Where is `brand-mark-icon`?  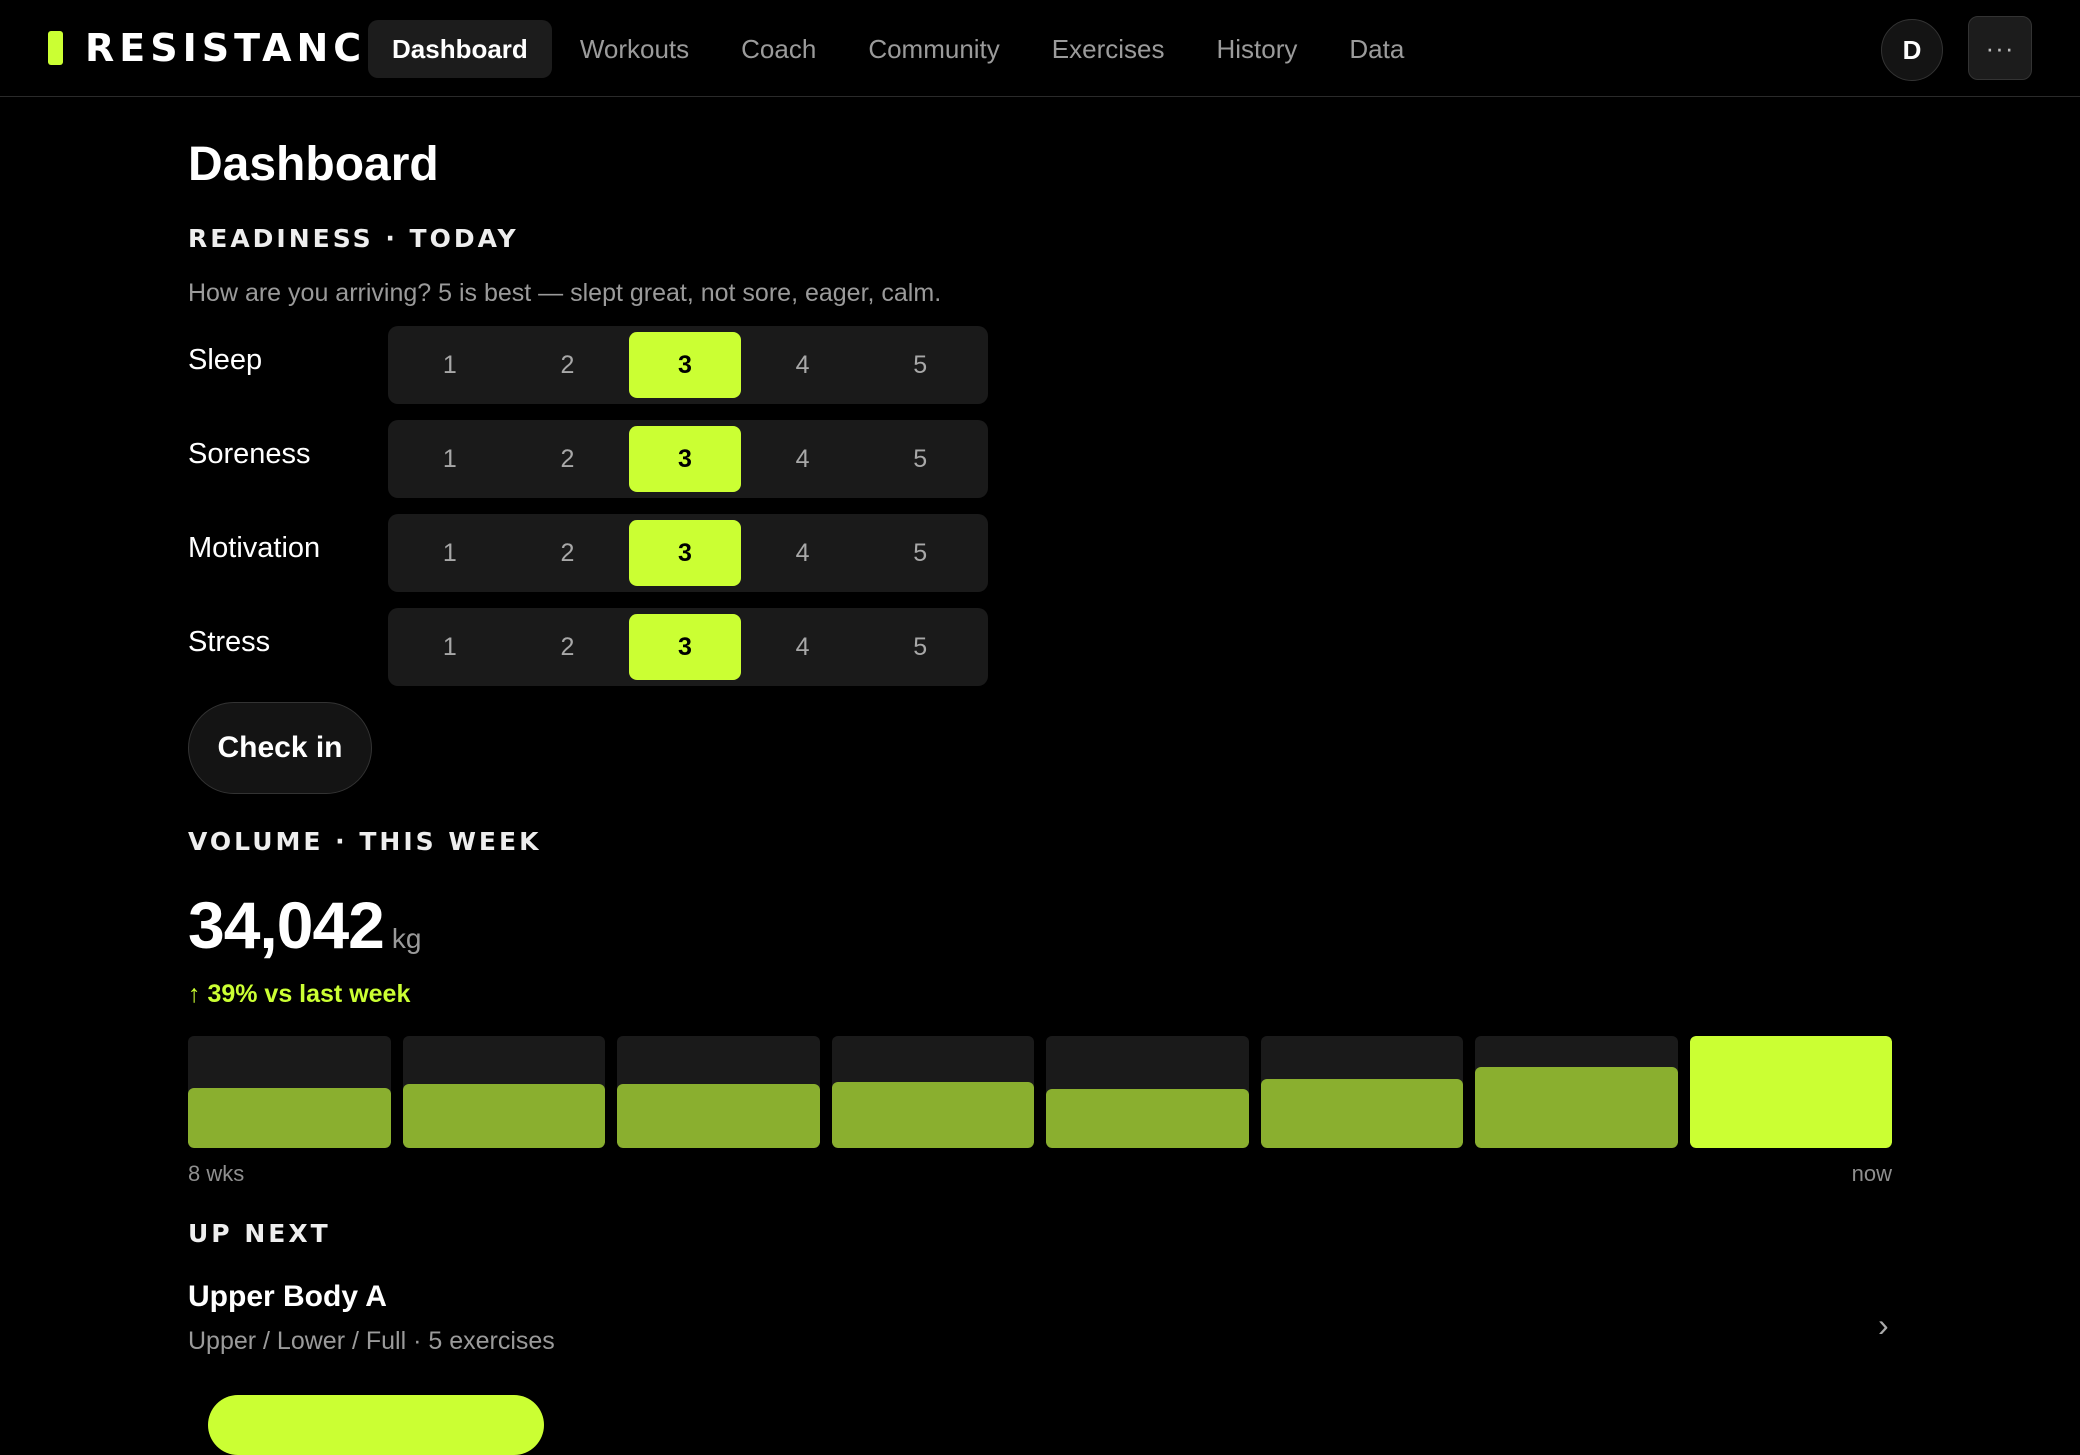 brand-mark-icon is located at coordinates (55, 48).